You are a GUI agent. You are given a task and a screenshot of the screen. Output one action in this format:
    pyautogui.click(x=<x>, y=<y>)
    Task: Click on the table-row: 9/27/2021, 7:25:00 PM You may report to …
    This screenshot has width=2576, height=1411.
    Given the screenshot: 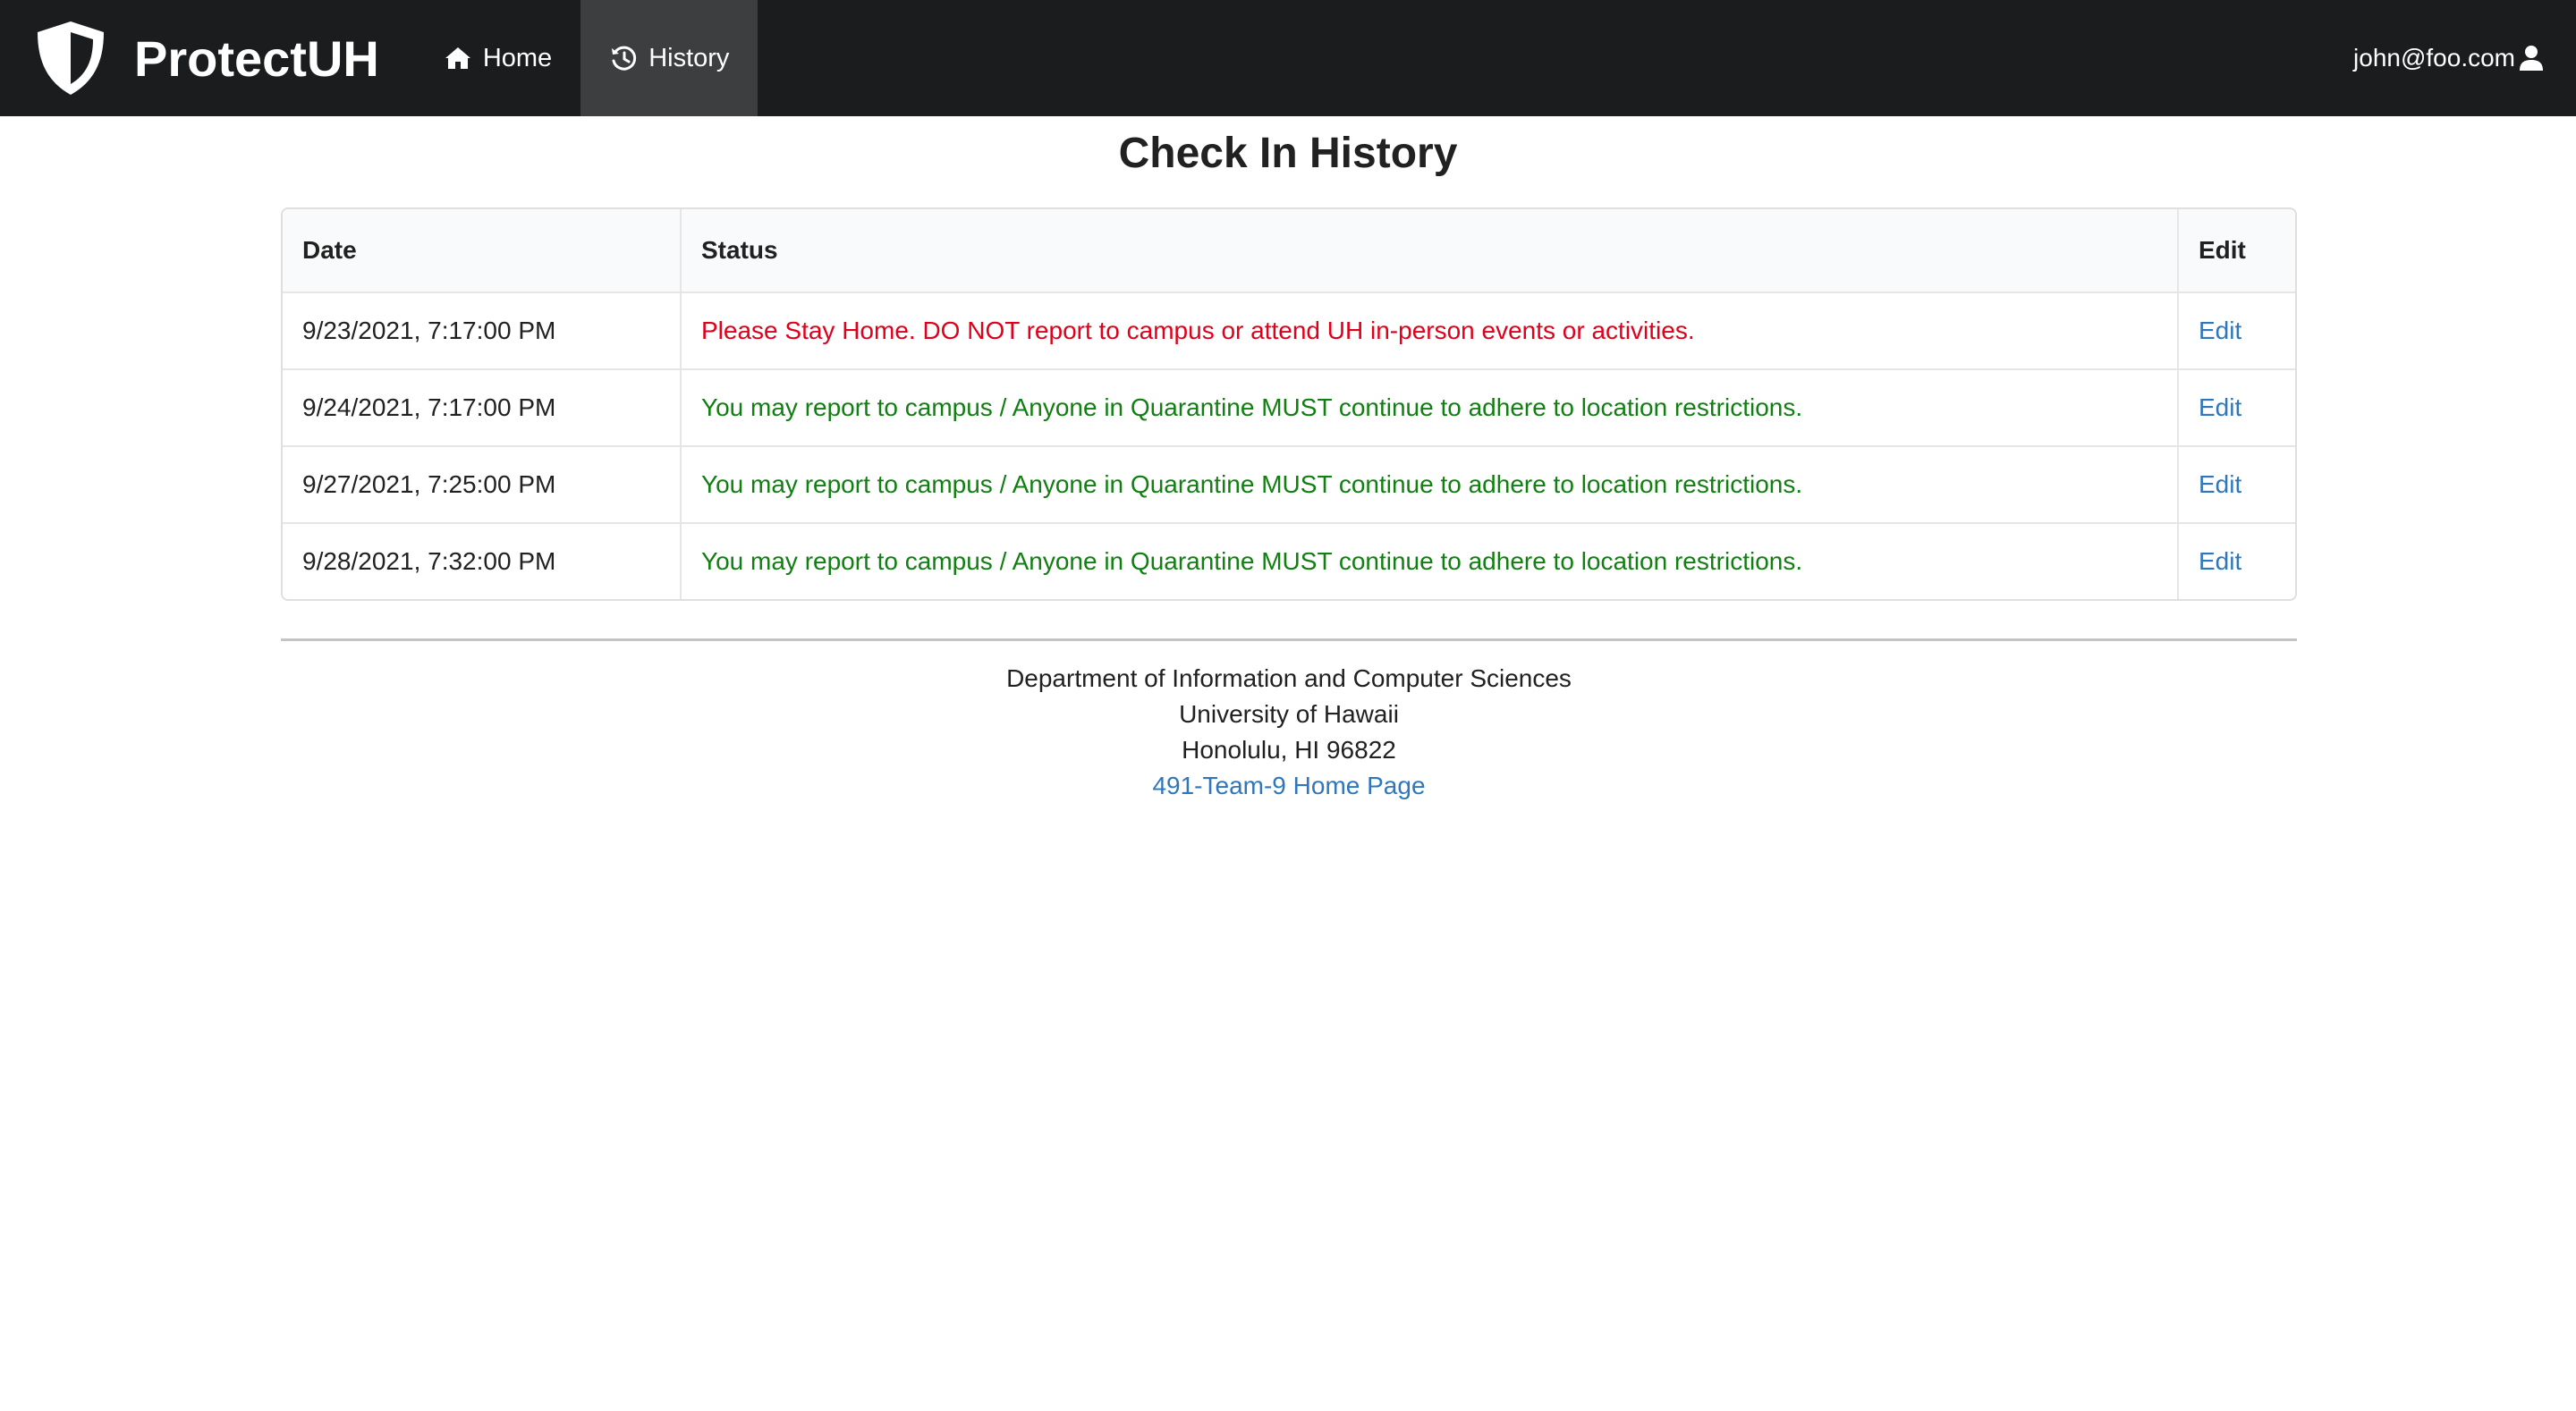 What is the action you would take?
    pyautogui.click(x=1289, y=485)
    